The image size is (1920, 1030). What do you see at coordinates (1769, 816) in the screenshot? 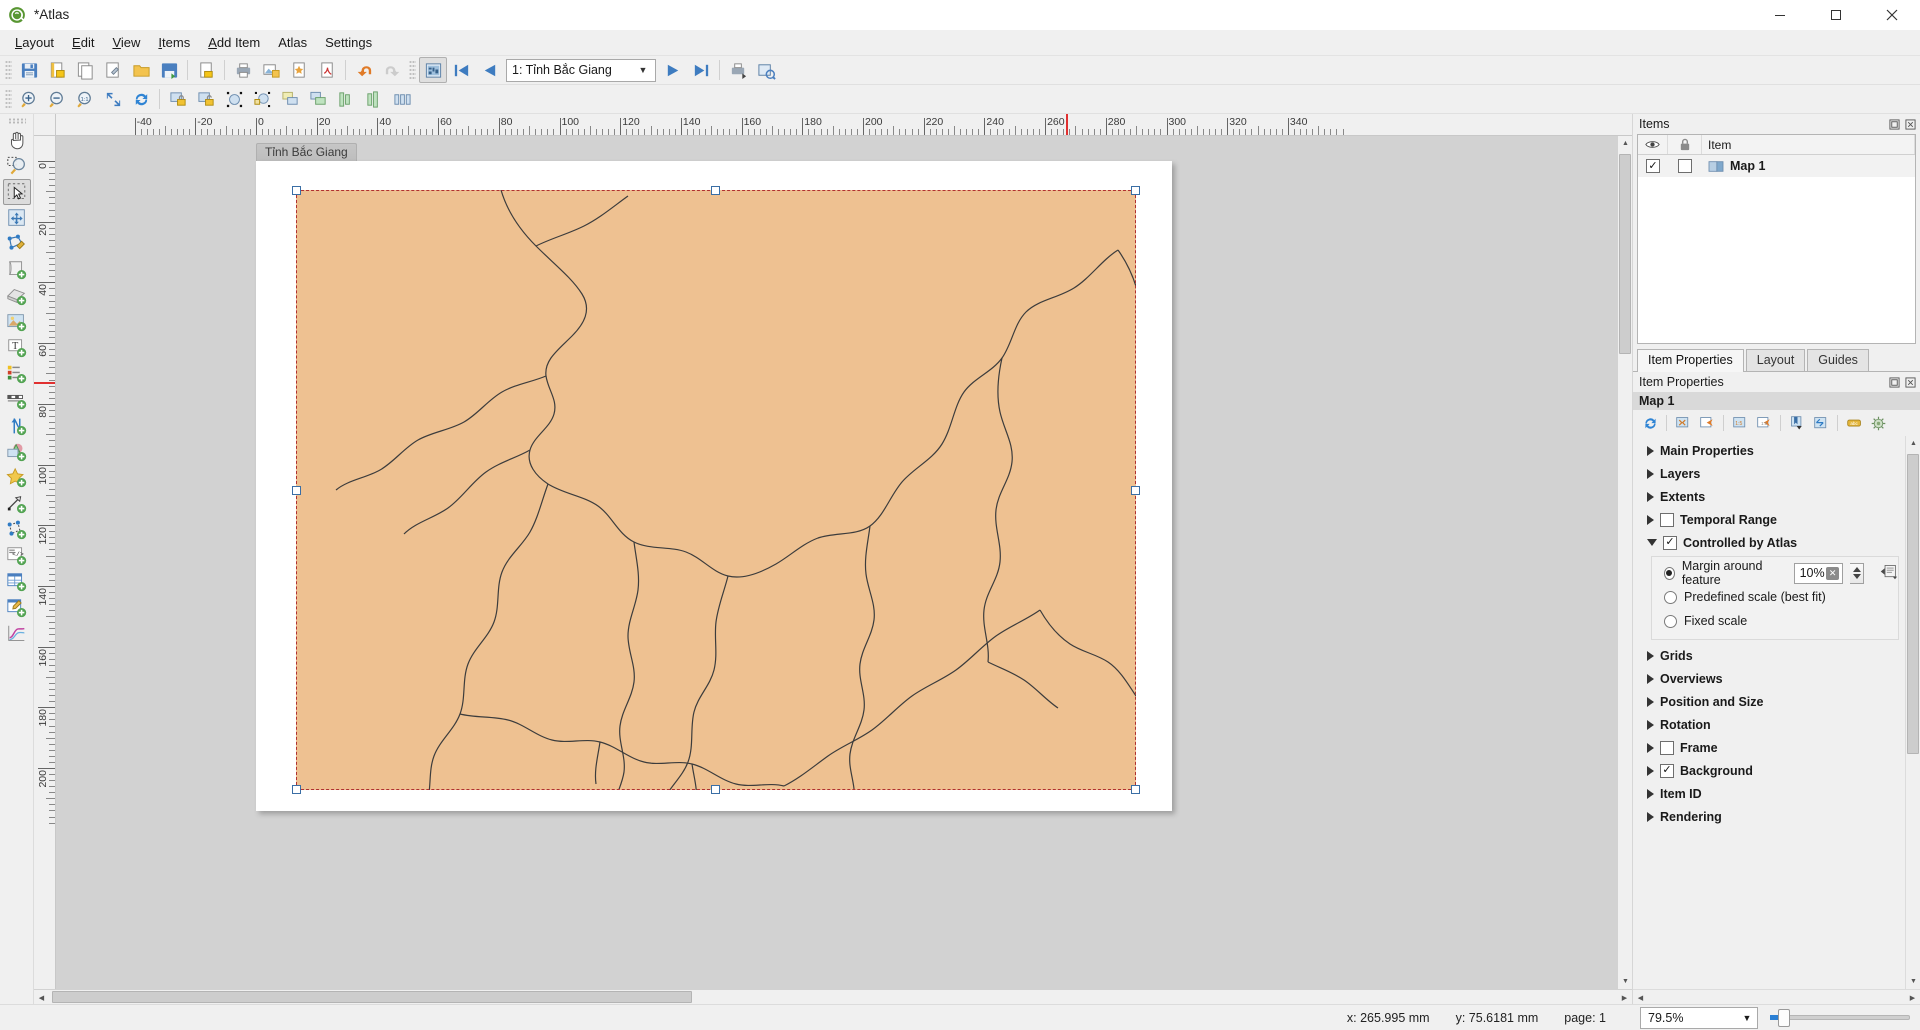
I see `section-rendering: Rendering` at bounding box center [1769, 816].